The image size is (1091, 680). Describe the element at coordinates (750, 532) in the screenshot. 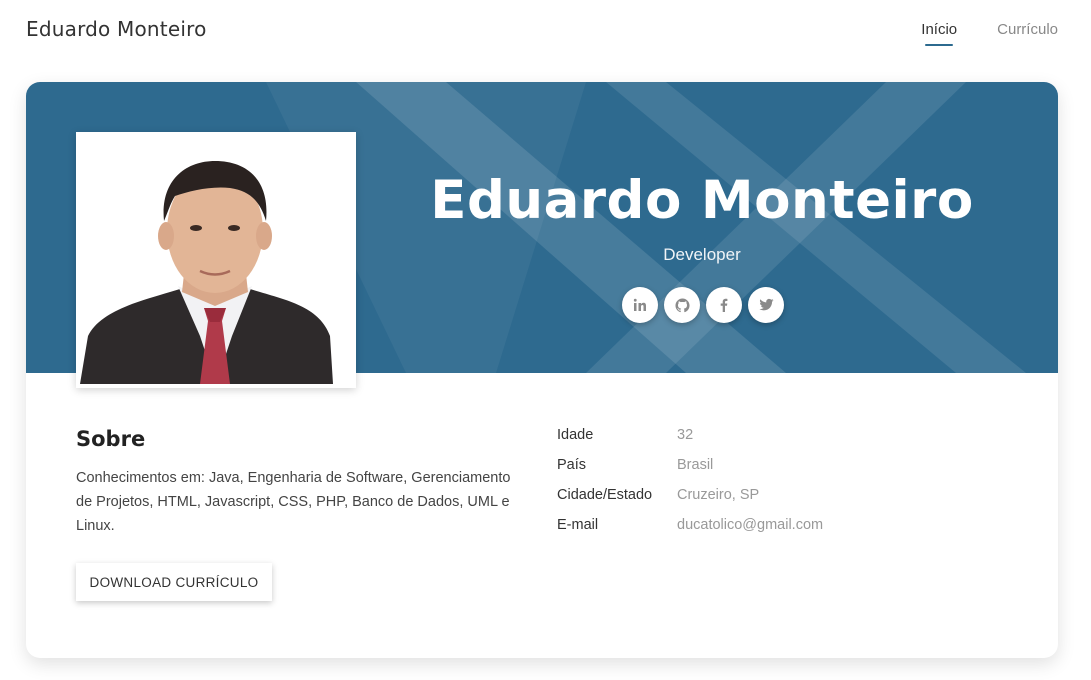

I see `info-value-email: ducatolico@gmail.com` at that location.